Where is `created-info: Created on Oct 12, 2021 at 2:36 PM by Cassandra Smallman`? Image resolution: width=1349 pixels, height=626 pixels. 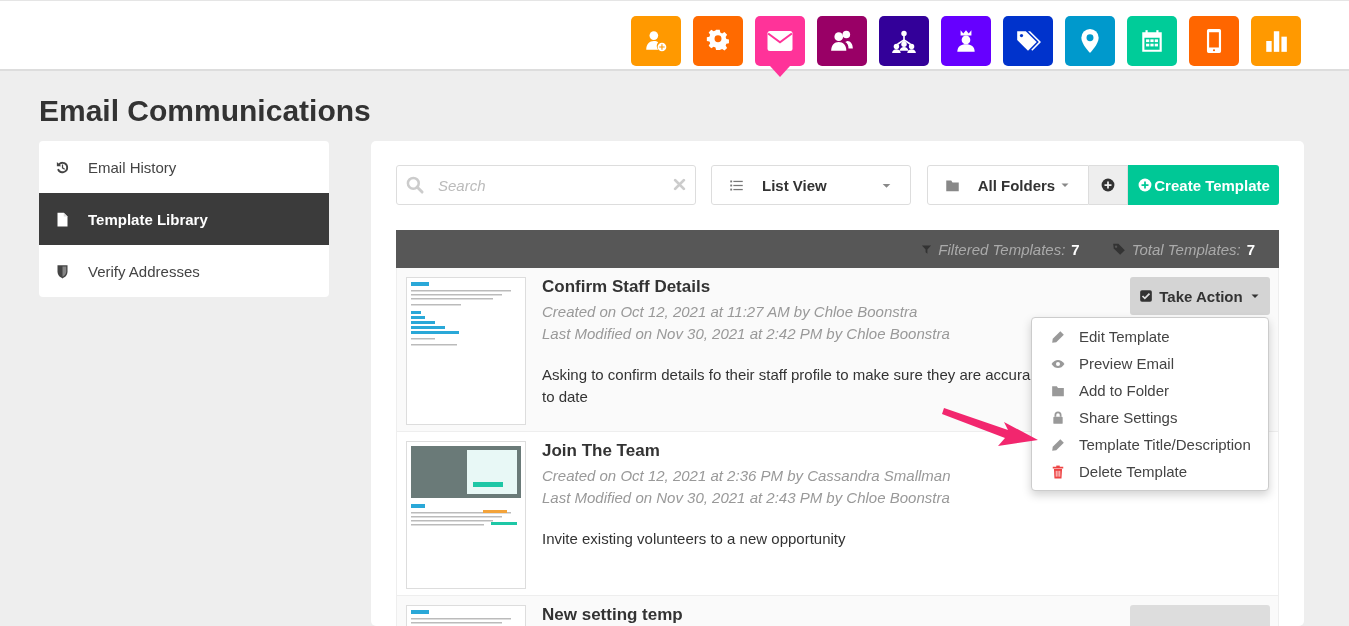
created-info: Created on Oct 12, 2021 at 2:36 PM by Cassandra Smallman is located at coordinates (746, 476).